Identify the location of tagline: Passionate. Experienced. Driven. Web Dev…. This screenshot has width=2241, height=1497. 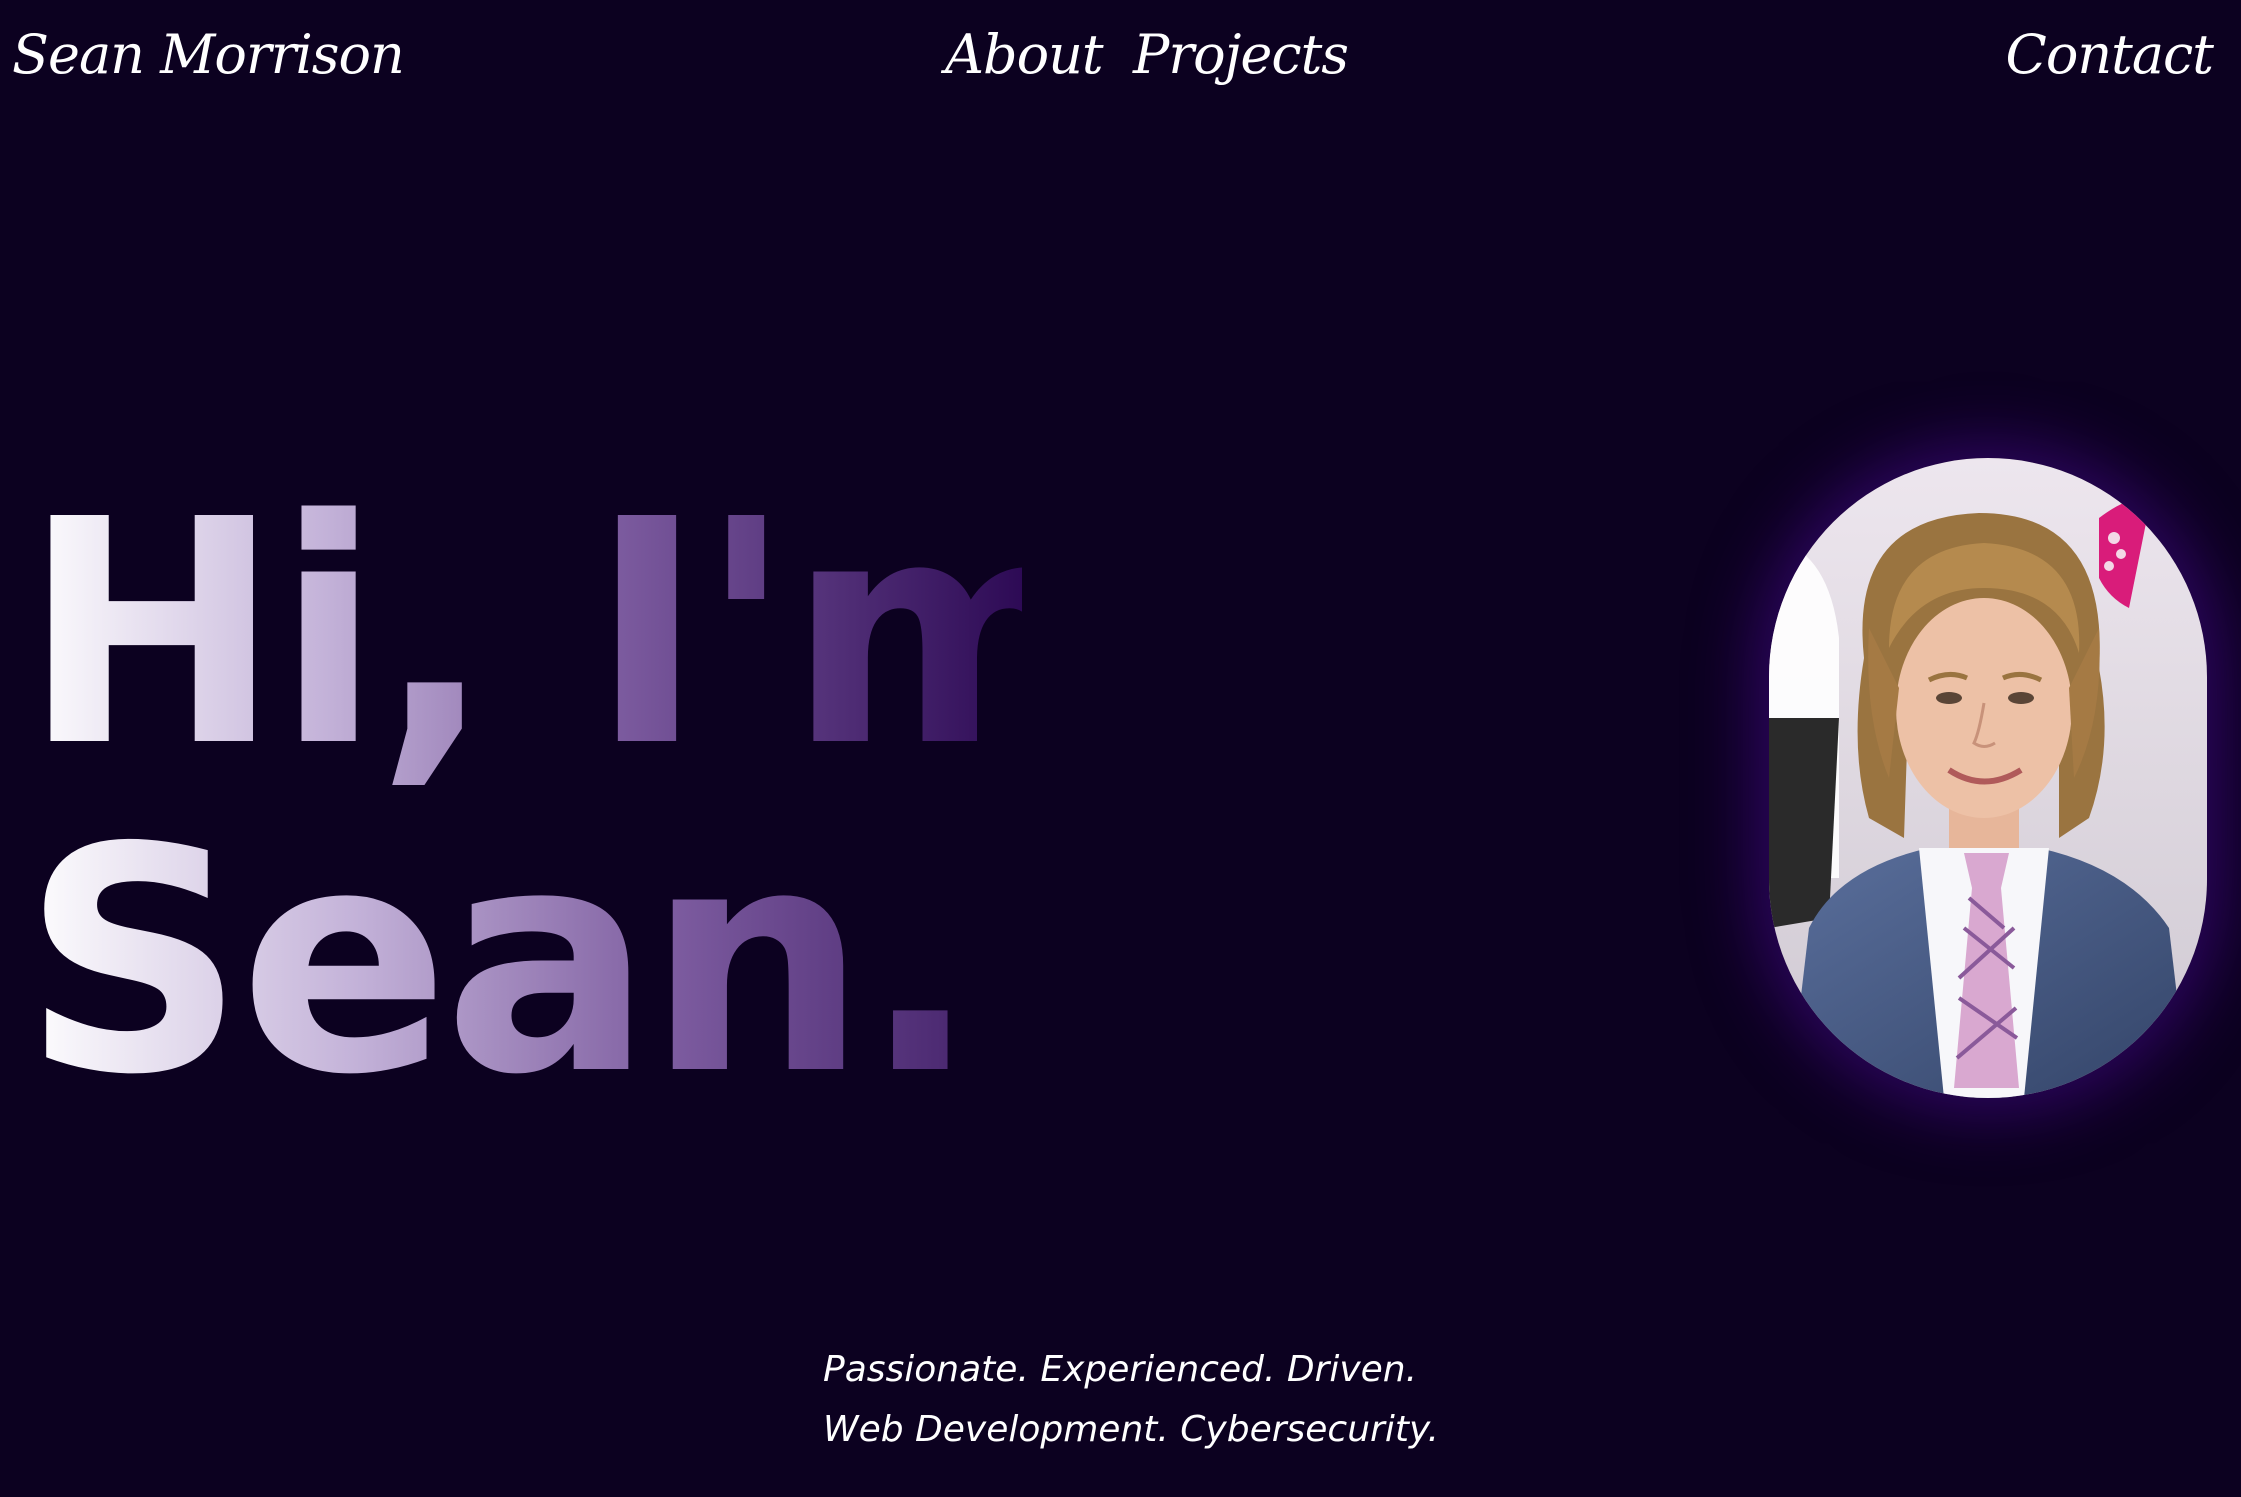
(1131, 1400).